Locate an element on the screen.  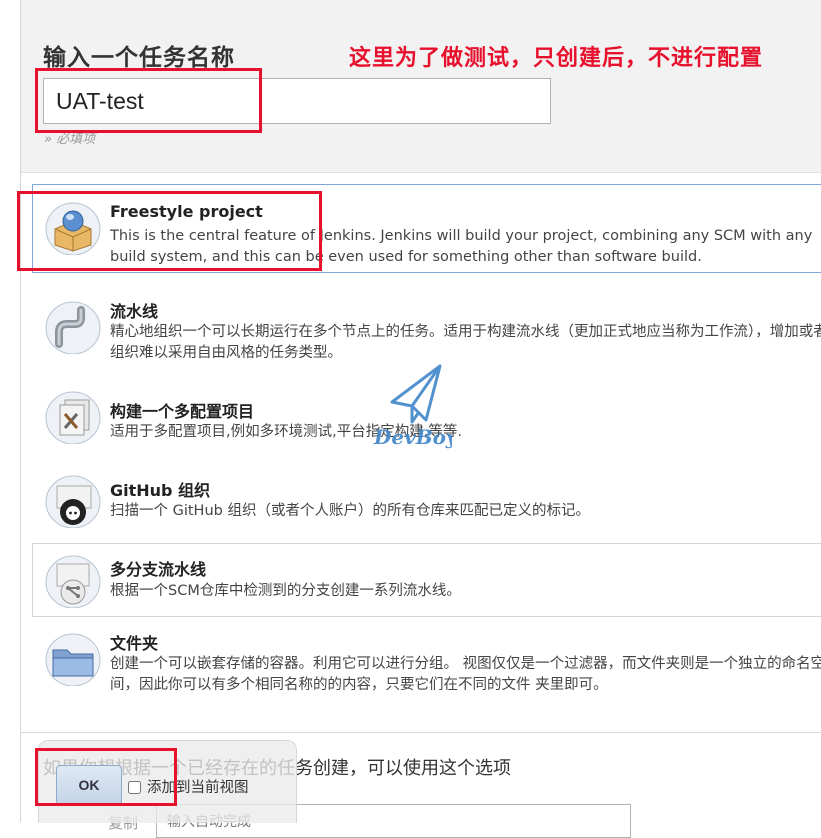
devboy-watermark-logo: DevBoy is located at coordinates (412, 406).